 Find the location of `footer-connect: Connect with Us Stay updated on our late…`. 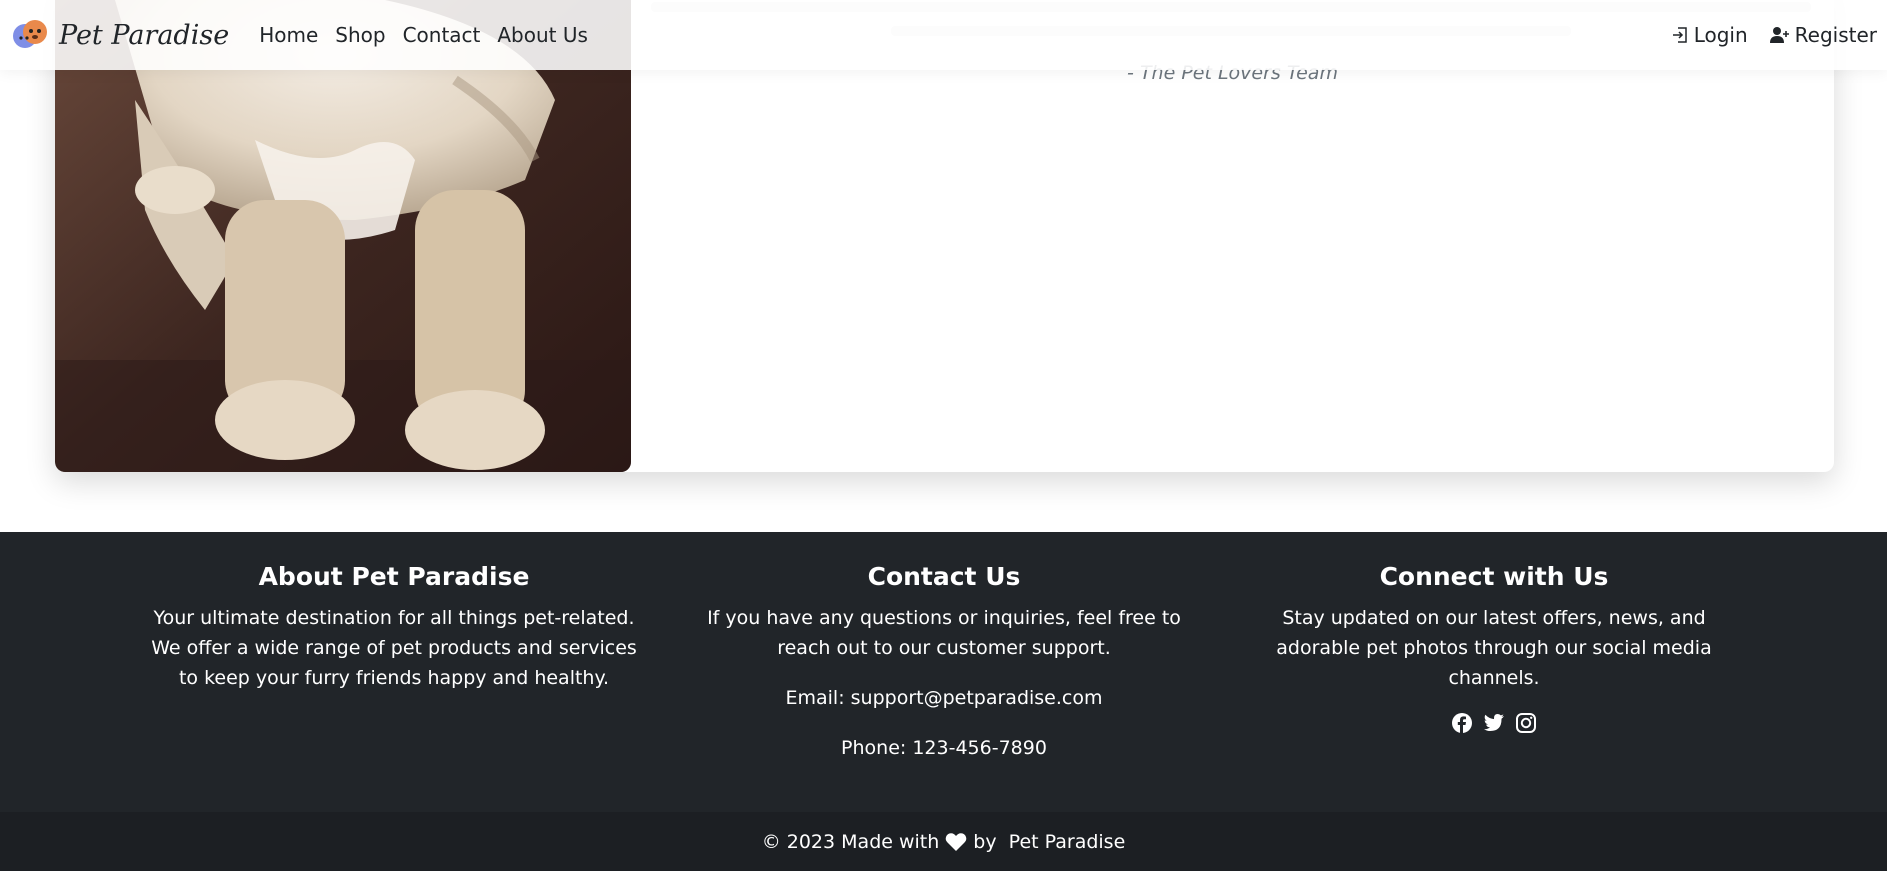

footer-connect: Connect with Us Stay updated on our late… is located at coordinates (1494, 648).